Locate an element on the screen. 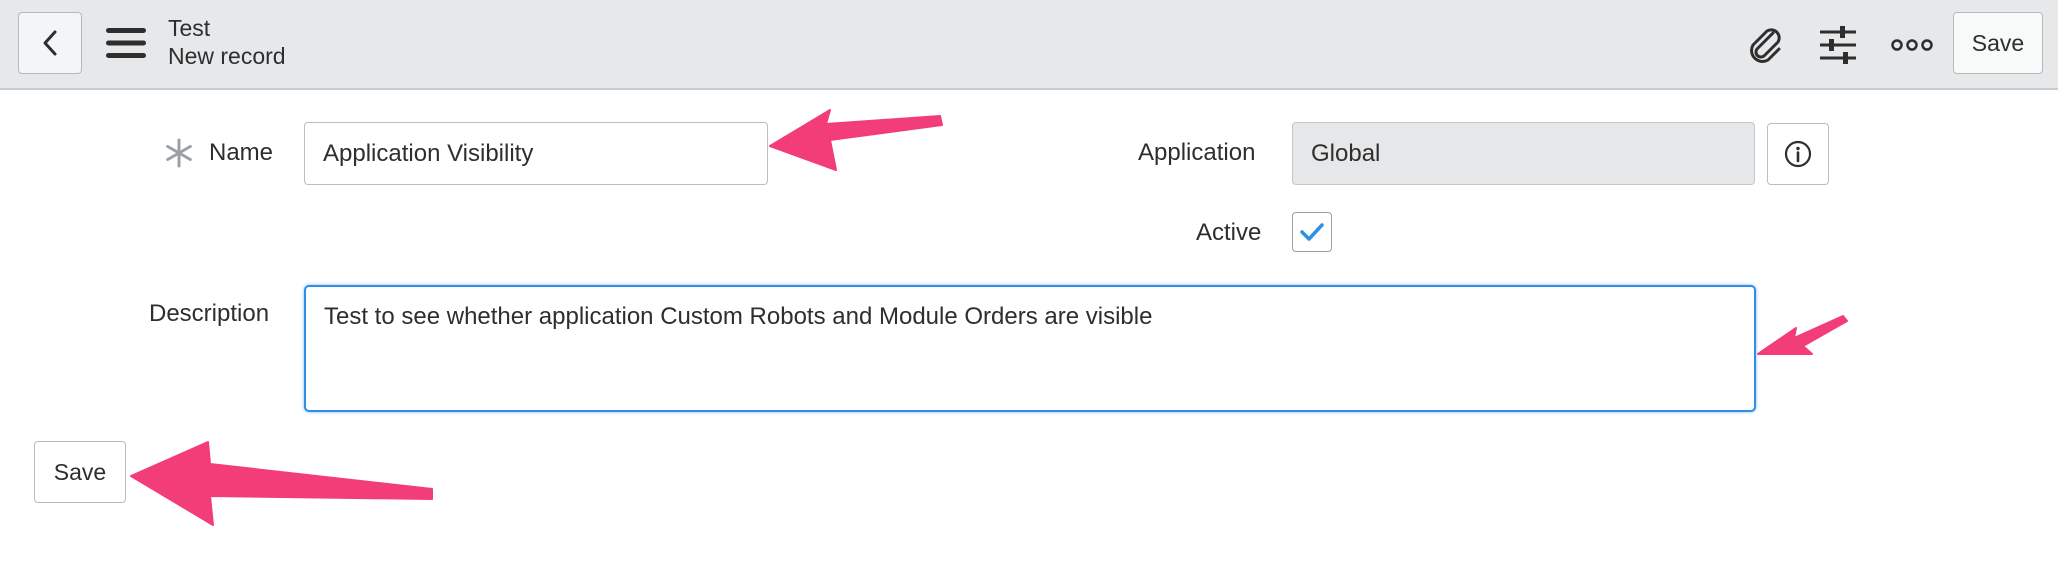 The image size is (2058, 576). required-asterisk-icon is located at coordinates (179, 153).